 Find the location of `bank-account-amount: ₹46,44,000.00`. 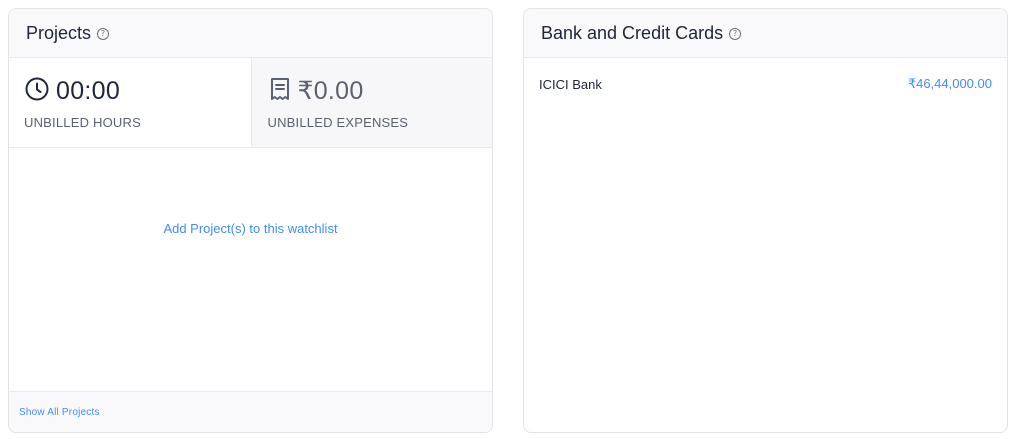

bank-account-amount: ₹46,44,000.00 is located at coordinates (950, 84).